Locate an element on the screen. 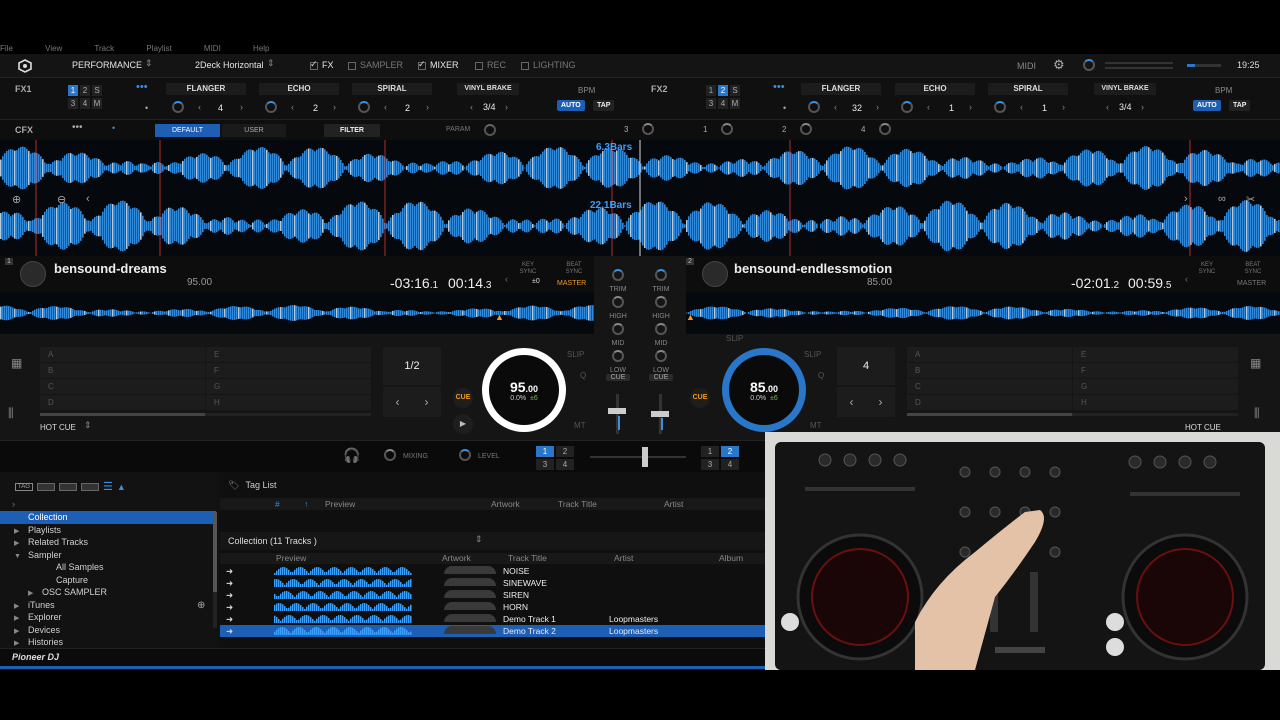  deck1-quantize-button: Q is located at coordinates (583, 375).